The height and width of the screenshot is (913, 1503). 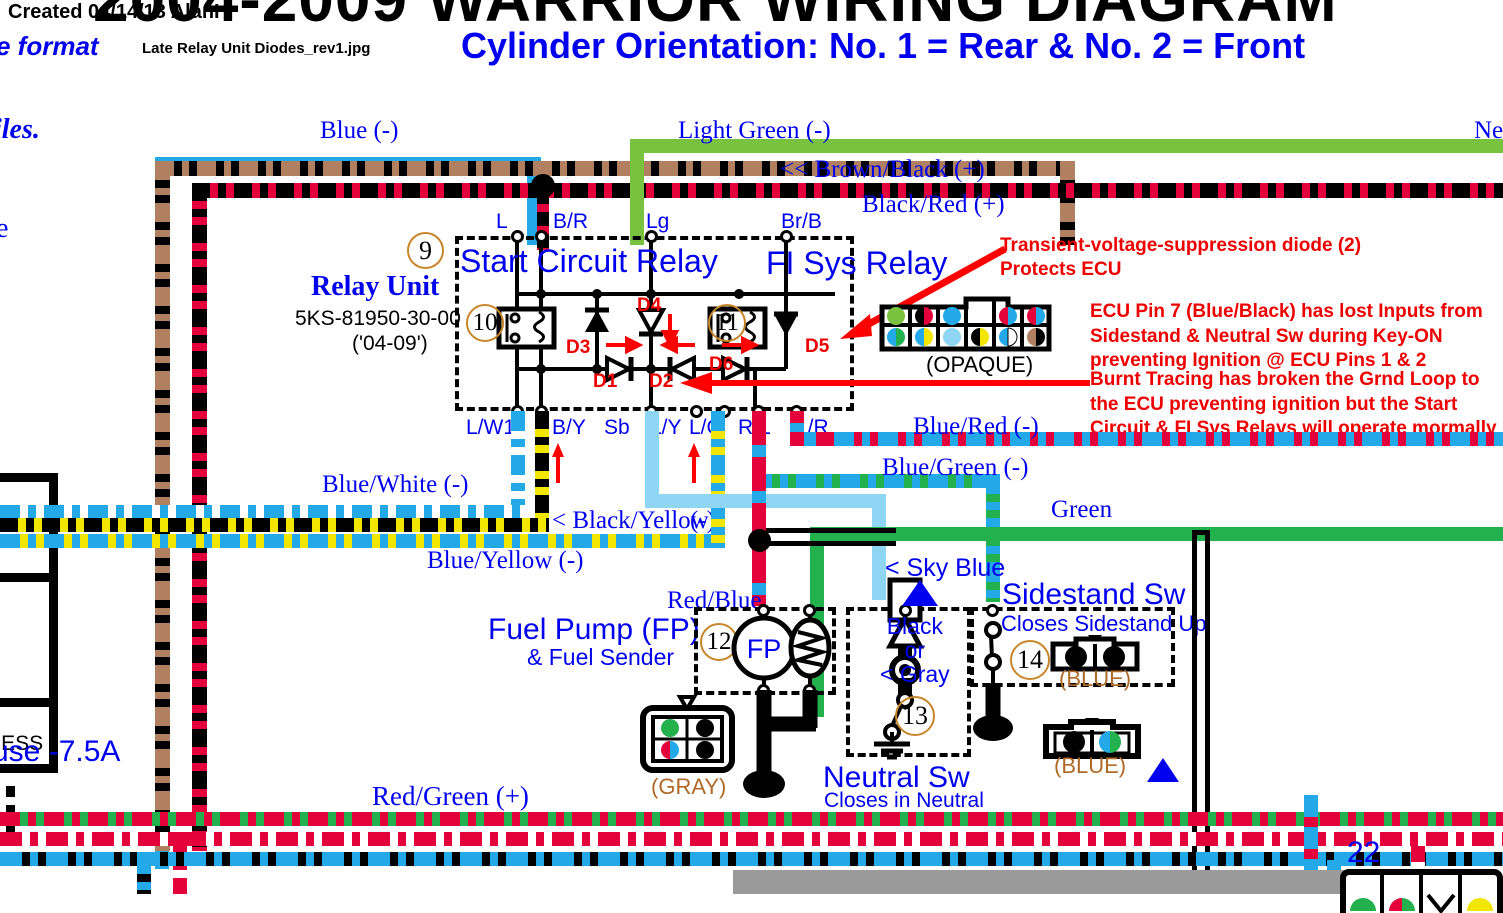 What do you see at coordinates (763, 610) in the screenshot?
I see `fuel-pump-node-top-left` at bounding box center [763, 610].